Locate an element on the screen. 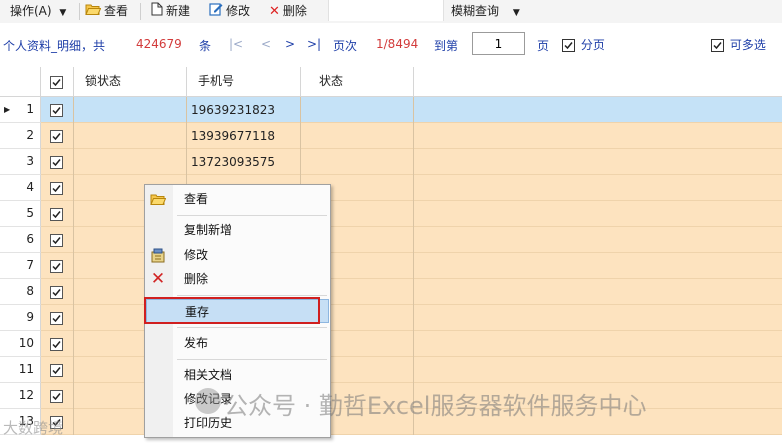 The height and width of the screenshot is (443, 782). page-indicator: 1/8494 is located at coordinates (397, 44).